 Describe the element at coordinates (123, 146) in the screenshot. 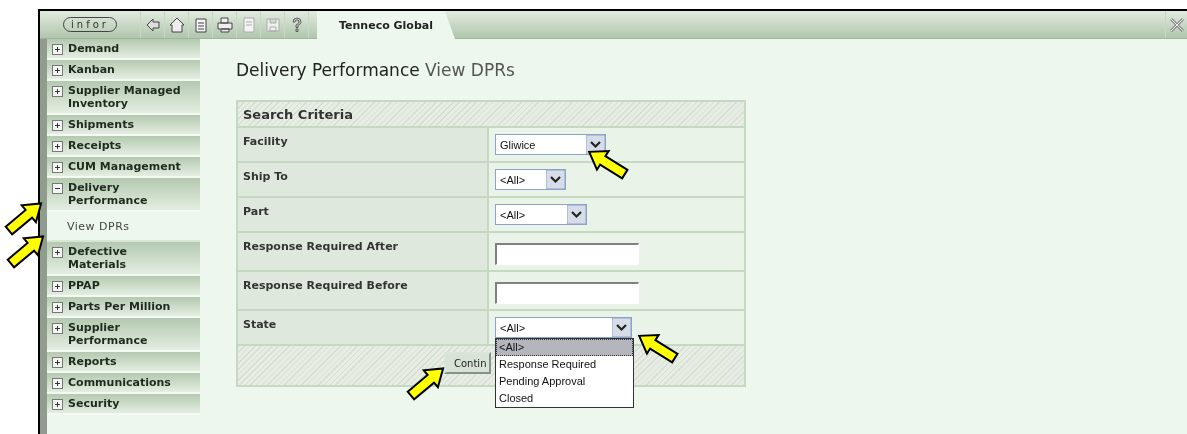

I see `sidebar-item: Receipts` at that location.